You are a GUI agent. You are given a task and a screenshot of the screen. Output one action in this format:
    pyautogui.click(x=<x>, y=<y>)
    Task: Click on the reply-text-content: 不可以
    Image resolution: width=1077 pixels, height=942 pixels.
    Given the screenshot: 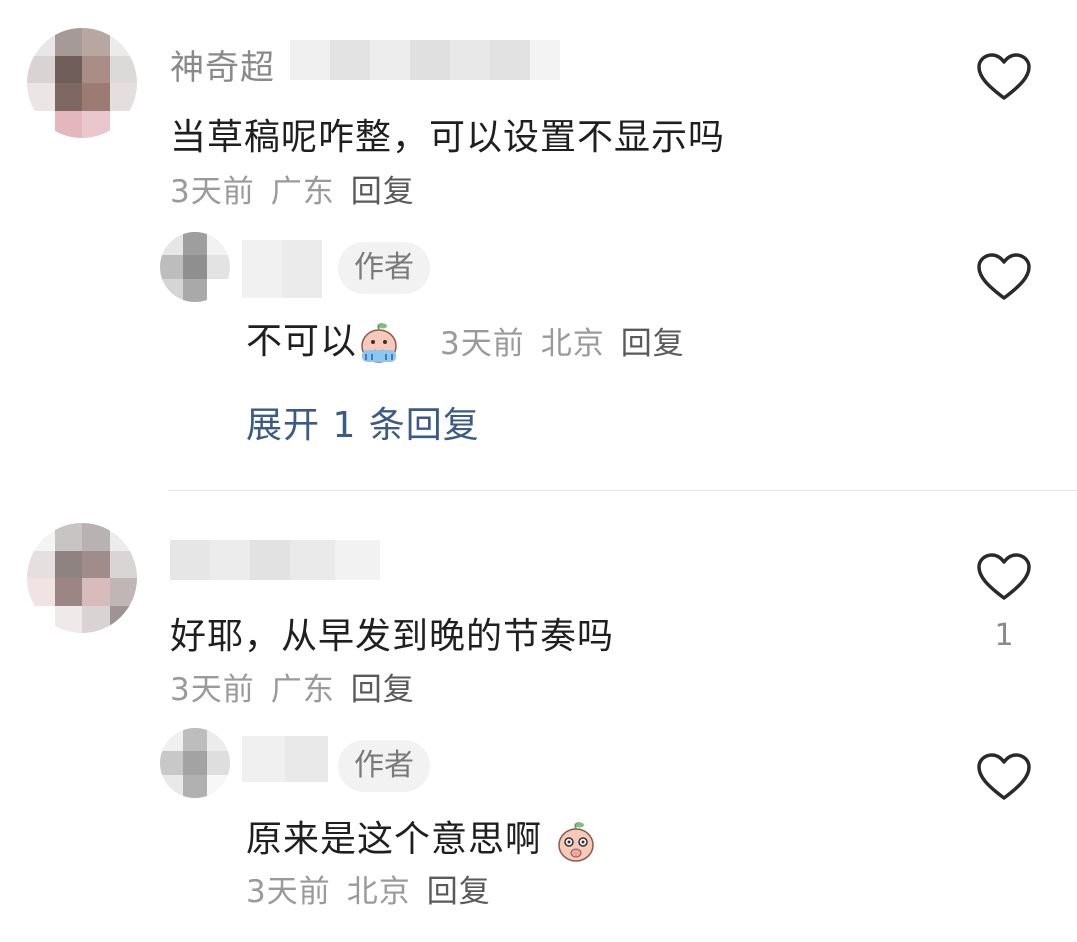 What is the action you would take?
    pyautogui.click(x=302, y=341)
    